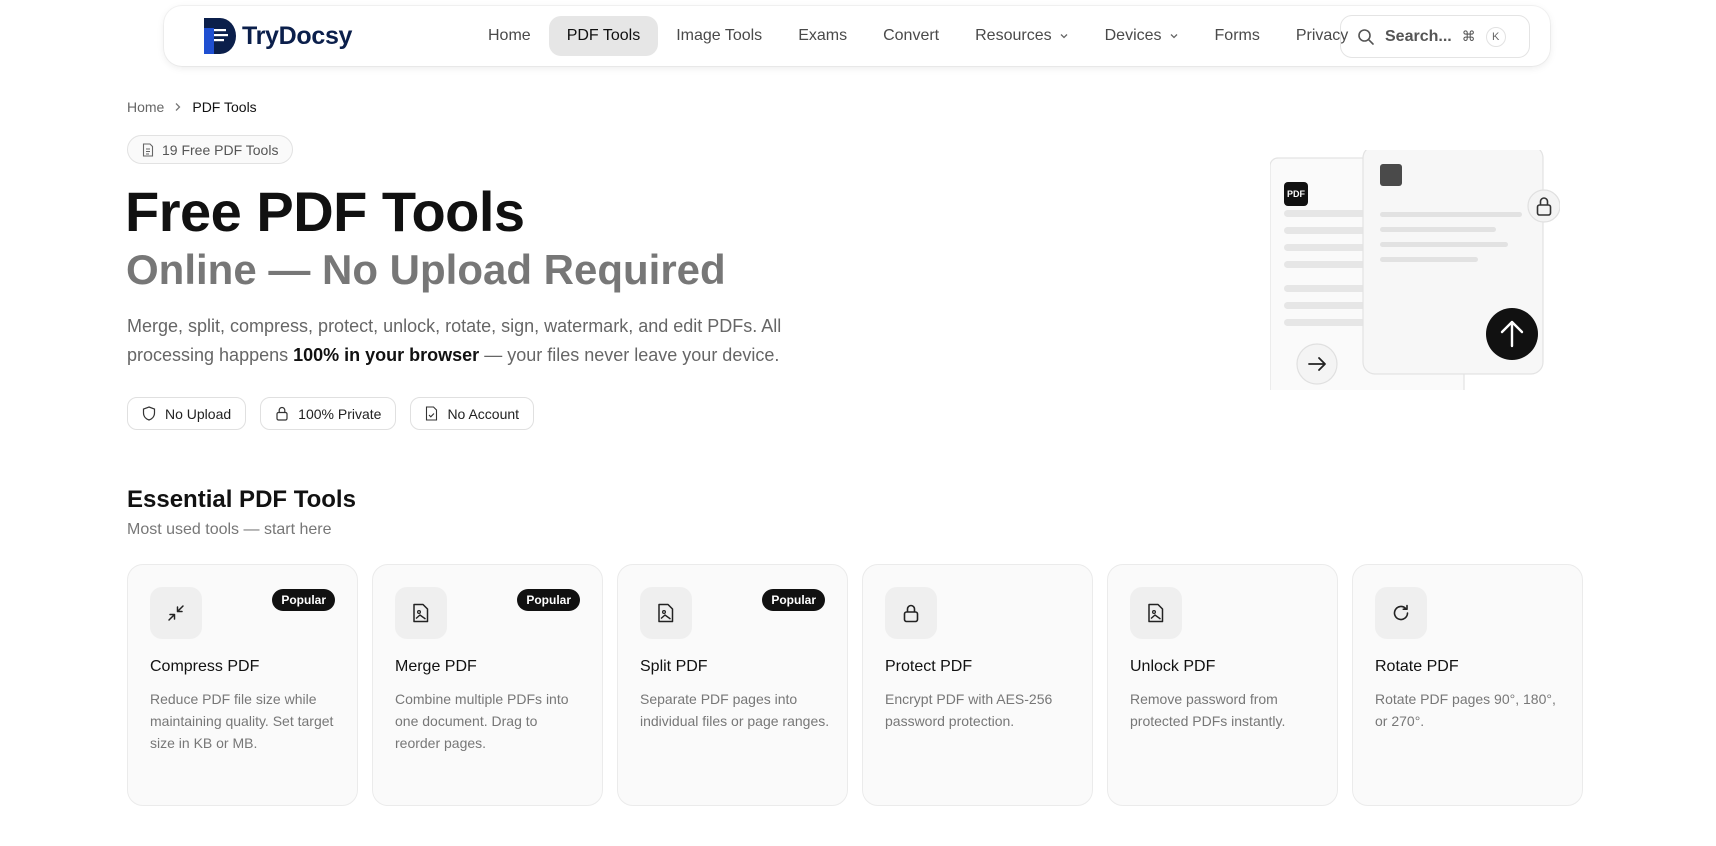  Describe the element at coordinates (1173, 666) in the screenshot. I see `tool-card-title: Unlock PDF` at that location.